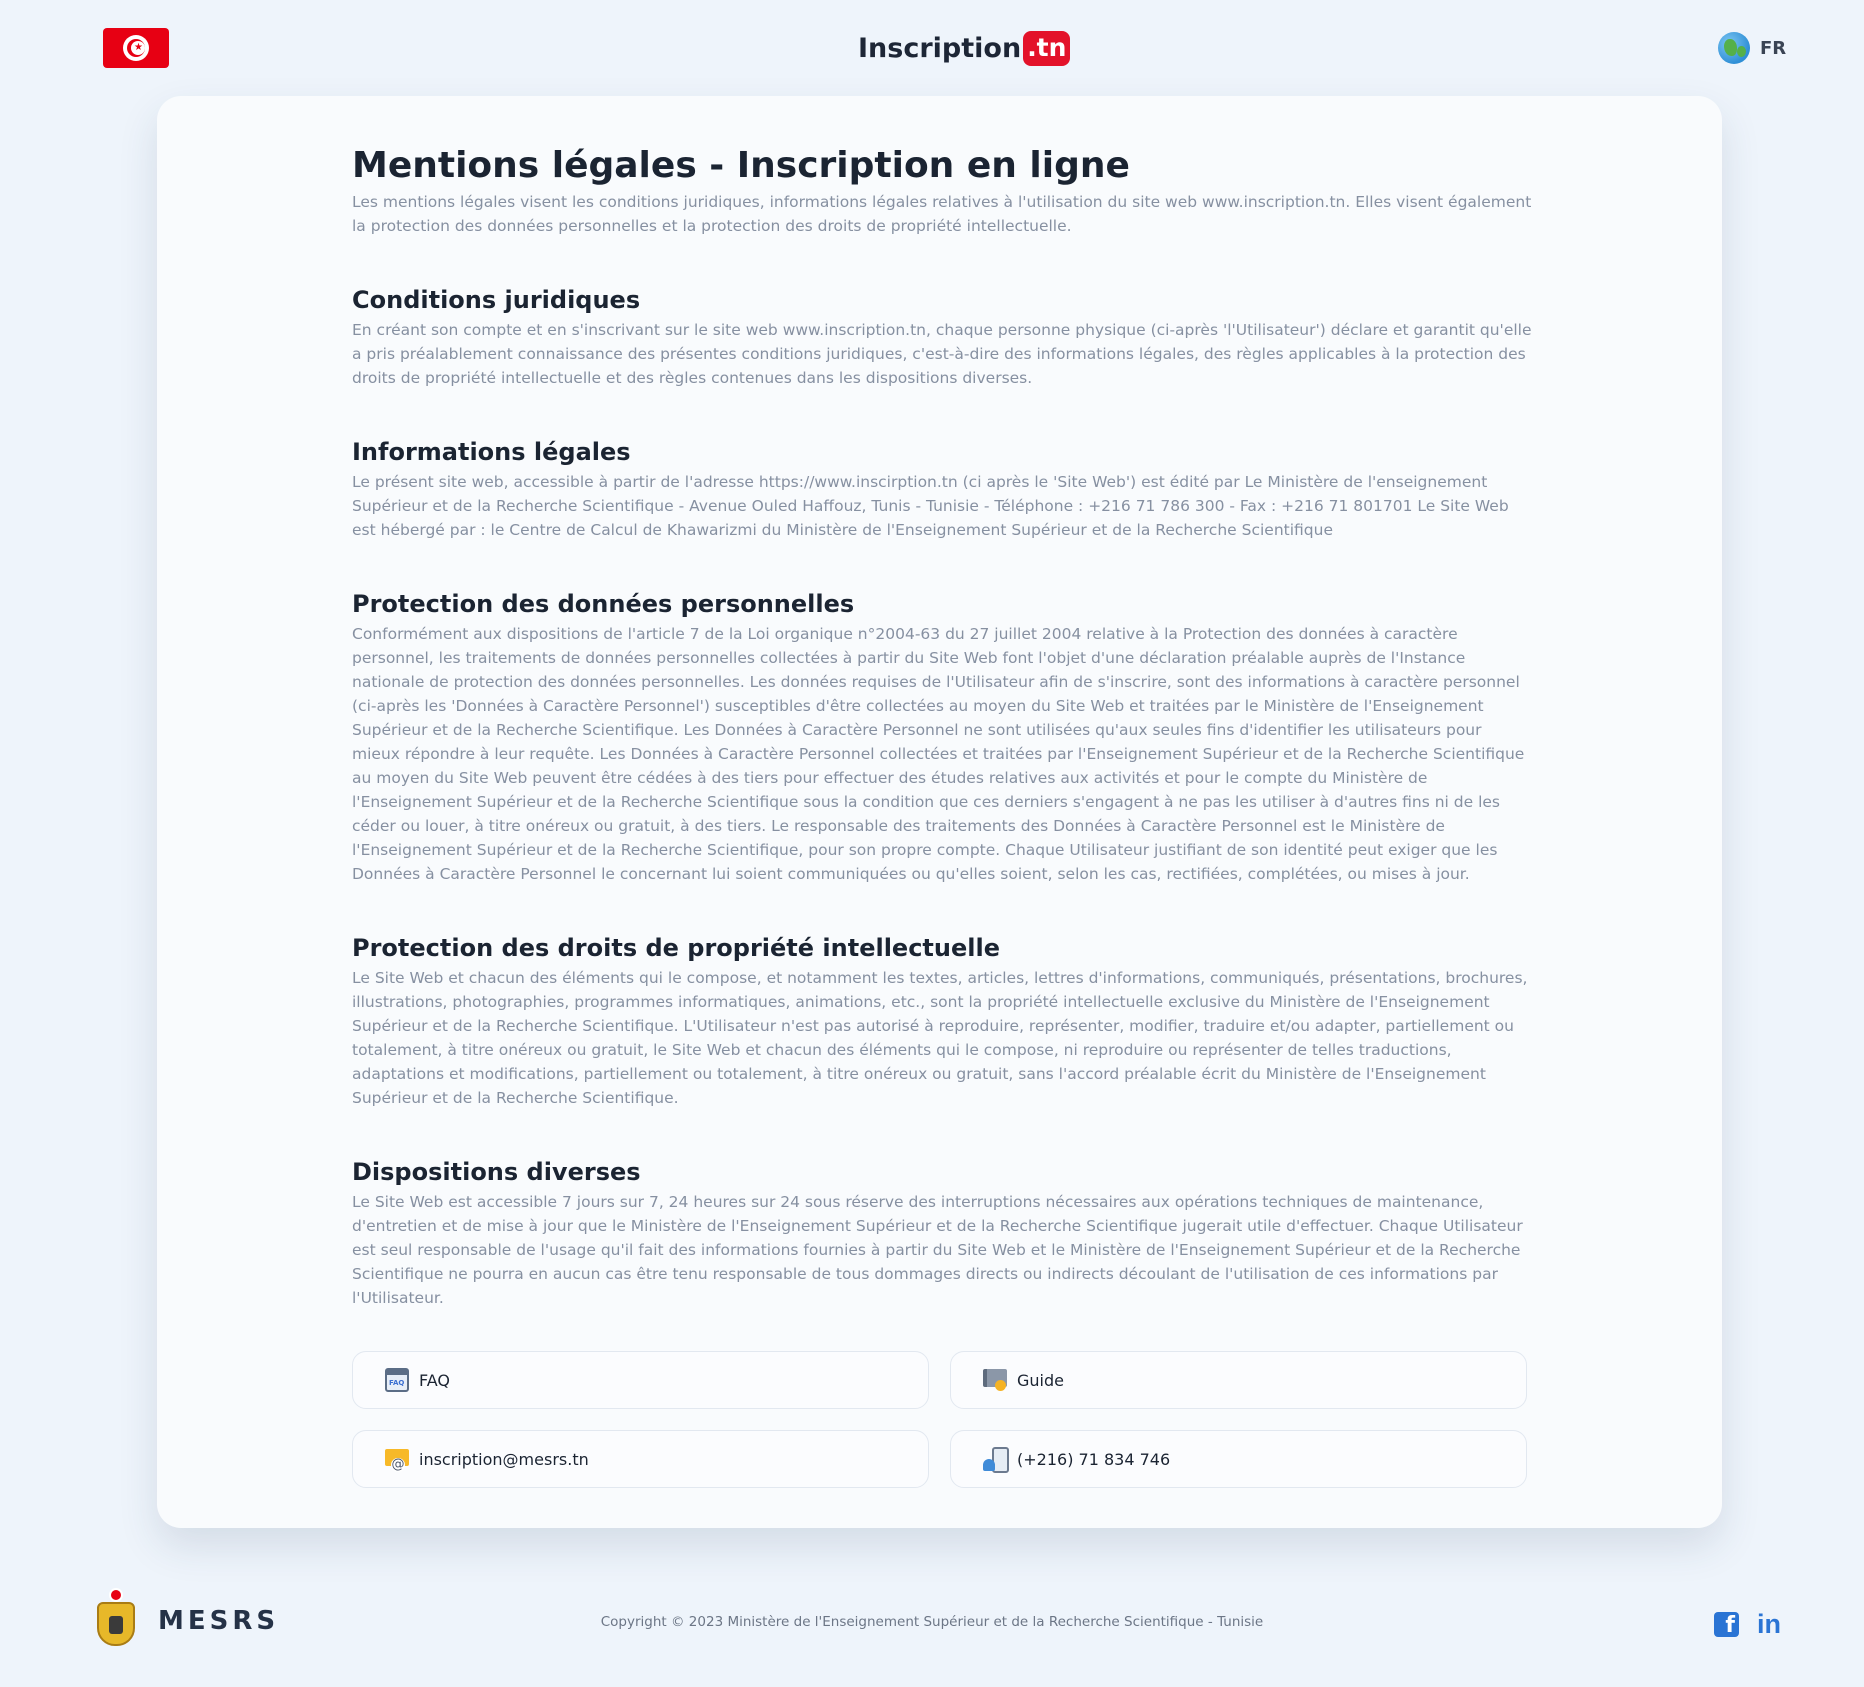 This screenshot has height=1687, width=1864. I want to click on logo-main-text: Inscription, so click(940, 48).